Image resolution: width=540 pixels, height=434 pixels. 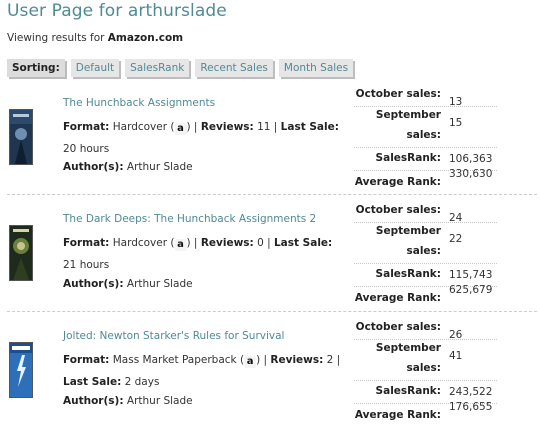 I want to click on sort-salesrank-button: SalesRank, so click(x=157, y=68).